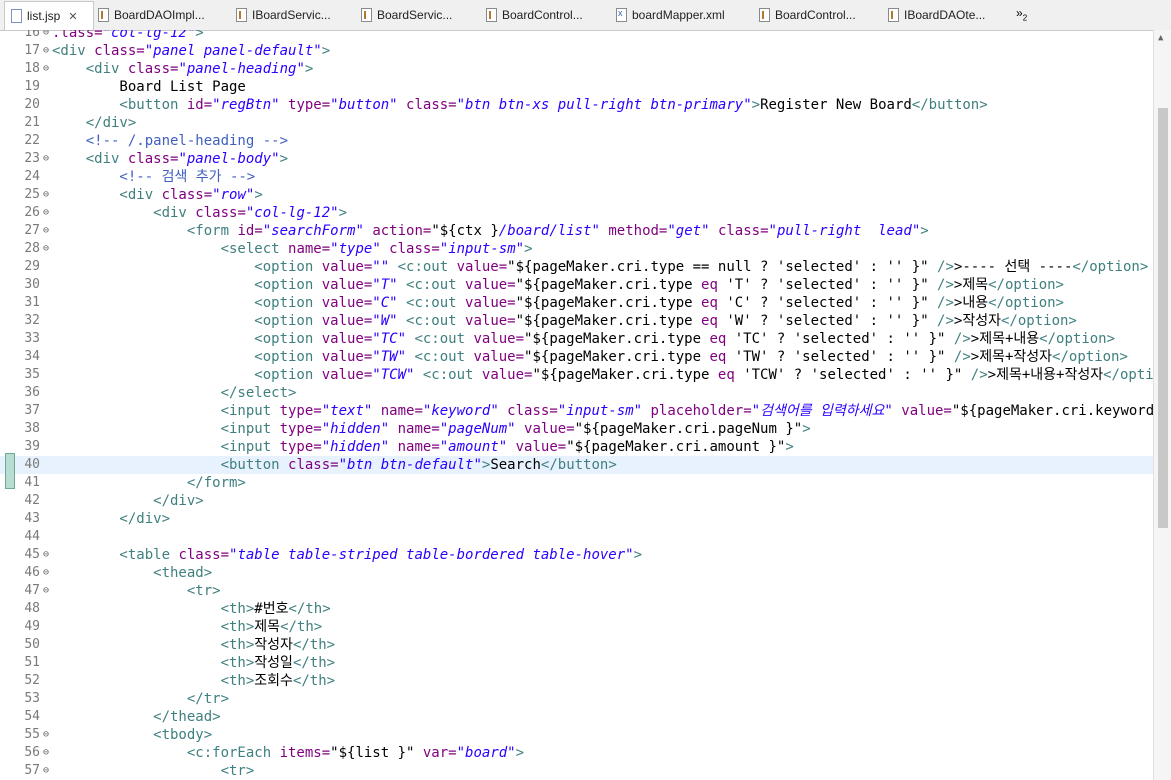  I want to click on code-token: "${pageMaker.cri.type, so click(608, 285).